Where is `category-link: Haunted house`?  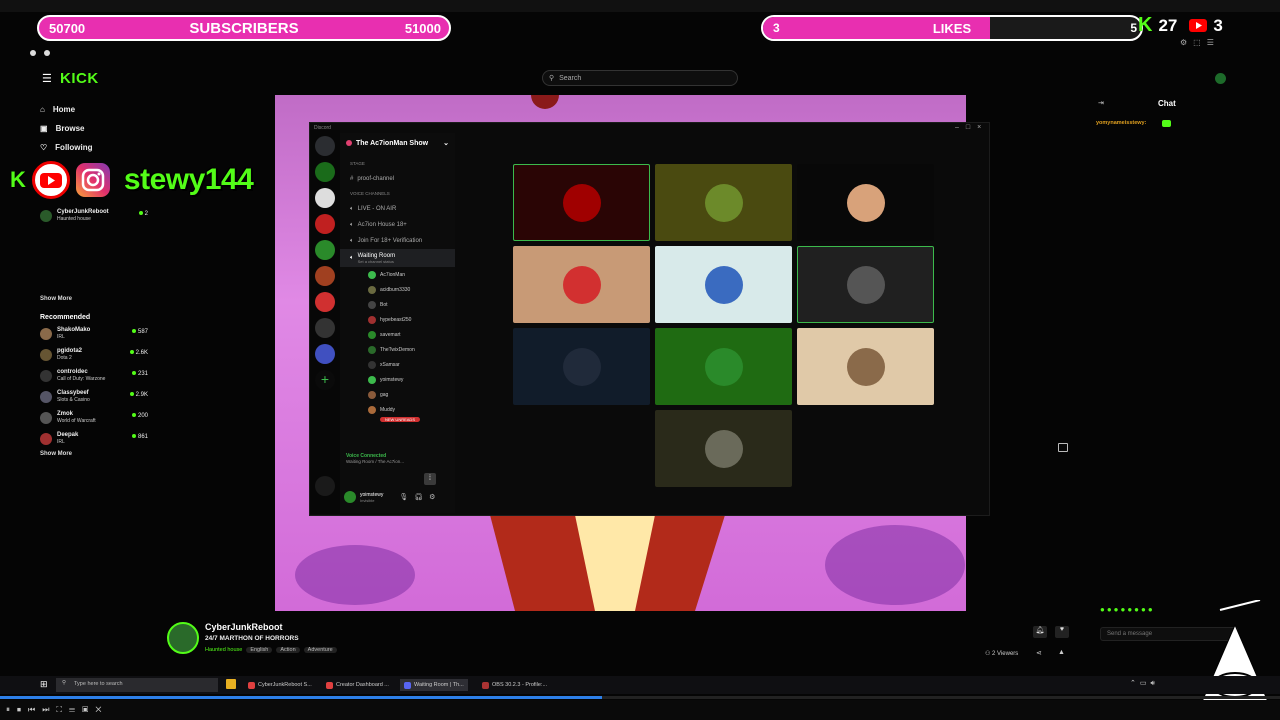 category-link: Haunted house is located at coordinates (223, 650).